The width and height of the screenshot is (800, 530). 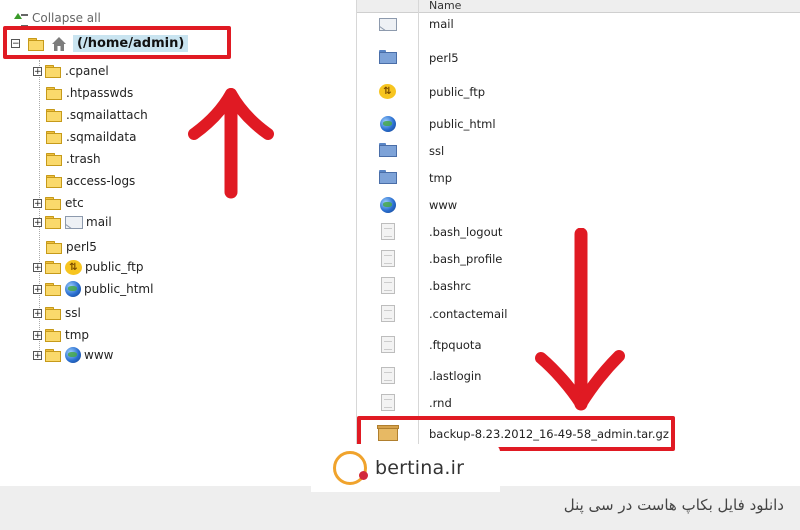 I want to click on file-list-header: Name, so click(x=578, y=6).